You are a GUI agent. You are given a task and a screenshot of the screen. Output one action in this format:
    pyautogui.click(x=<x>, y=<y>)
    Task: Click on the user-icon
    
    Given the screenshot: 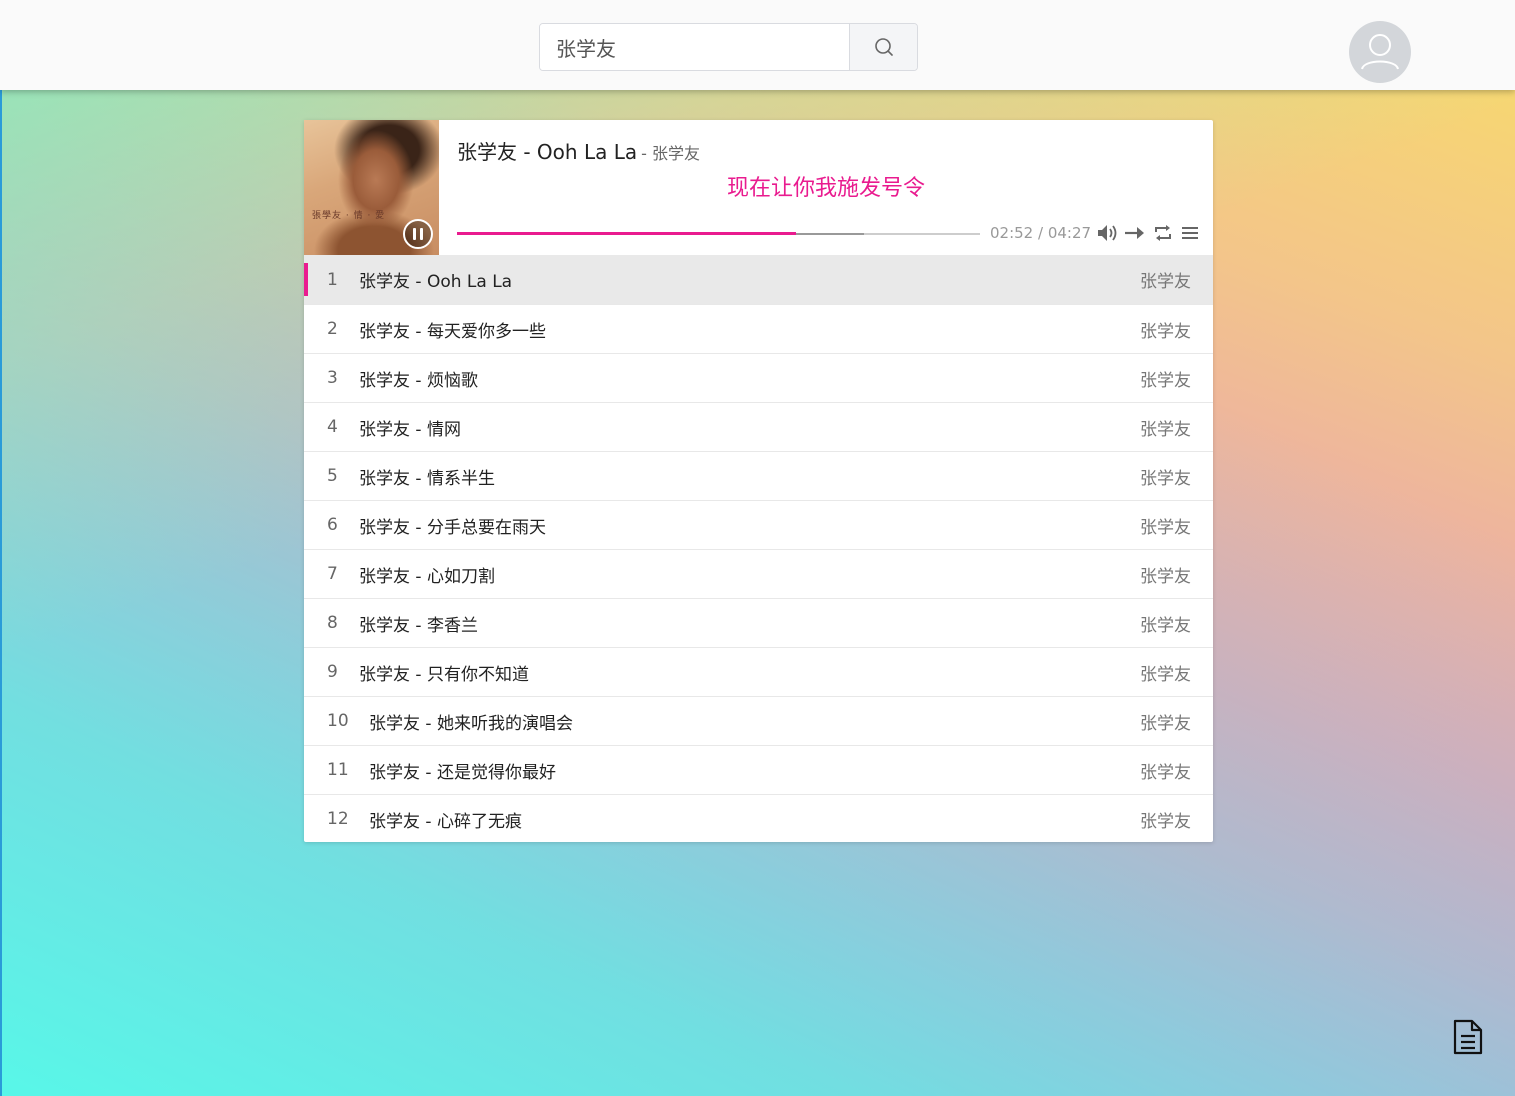 What is the action you would take?
    pyautogui.click(x=1380, y=52)
    